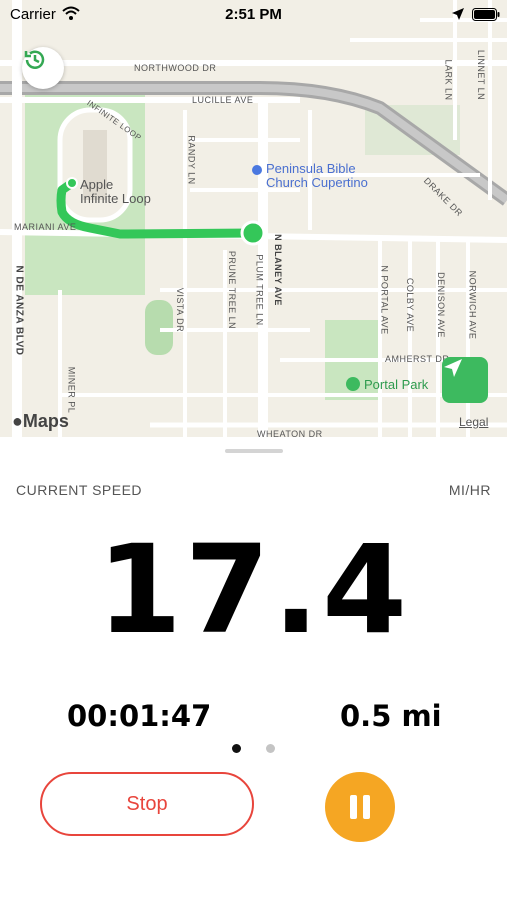 The width and height of the screenshot is (507, 900). What do you see at coordinates (236, 748) in the screenshot?
I see `page-indicator-dot-active` at bounding box center [236, 748].